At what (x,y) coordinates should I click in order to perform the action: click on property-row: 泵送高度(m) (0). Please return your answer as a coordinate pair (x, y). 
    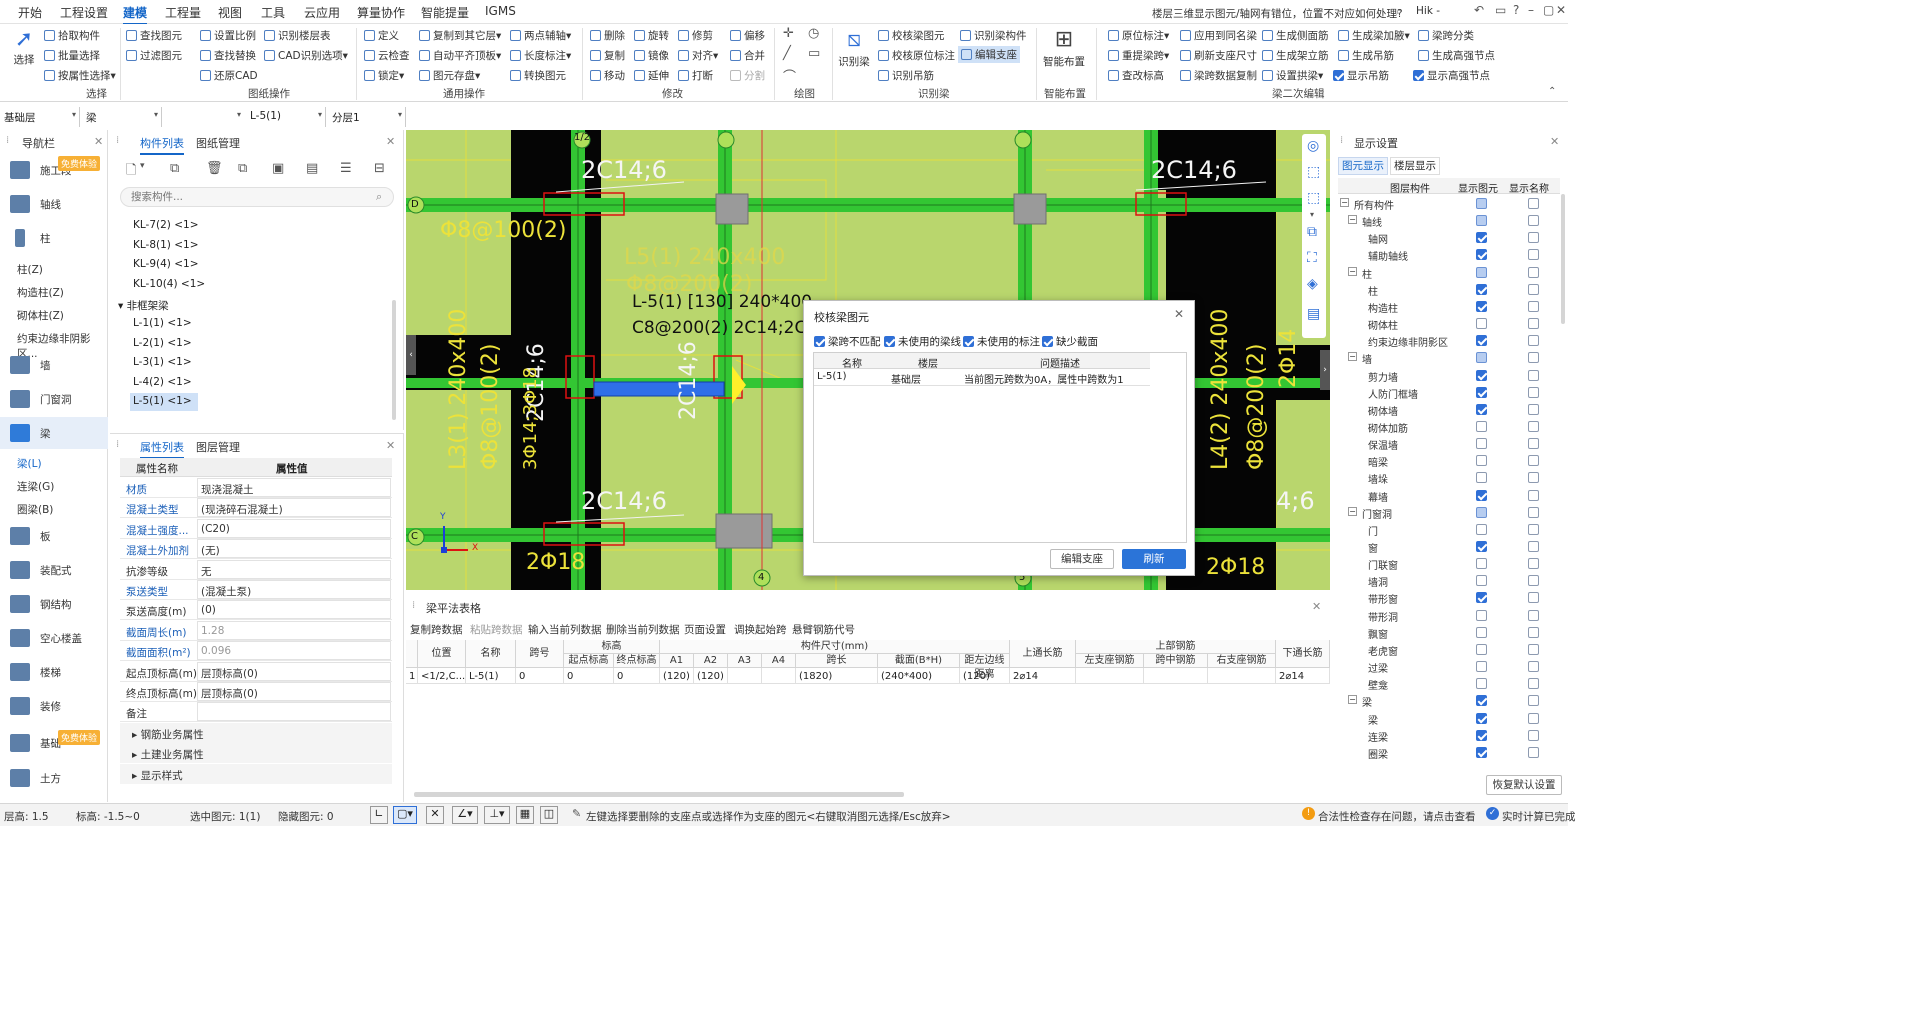
    Looking at the image, I should click on (256, 610).